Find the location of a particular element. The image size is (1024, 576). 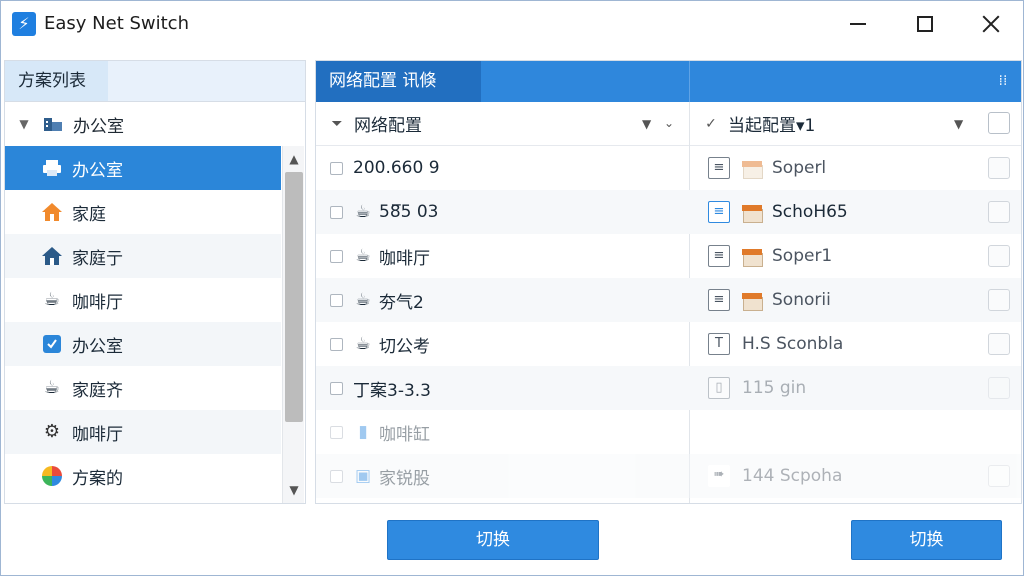

network-app-icon is located at coordinates (52, 344).